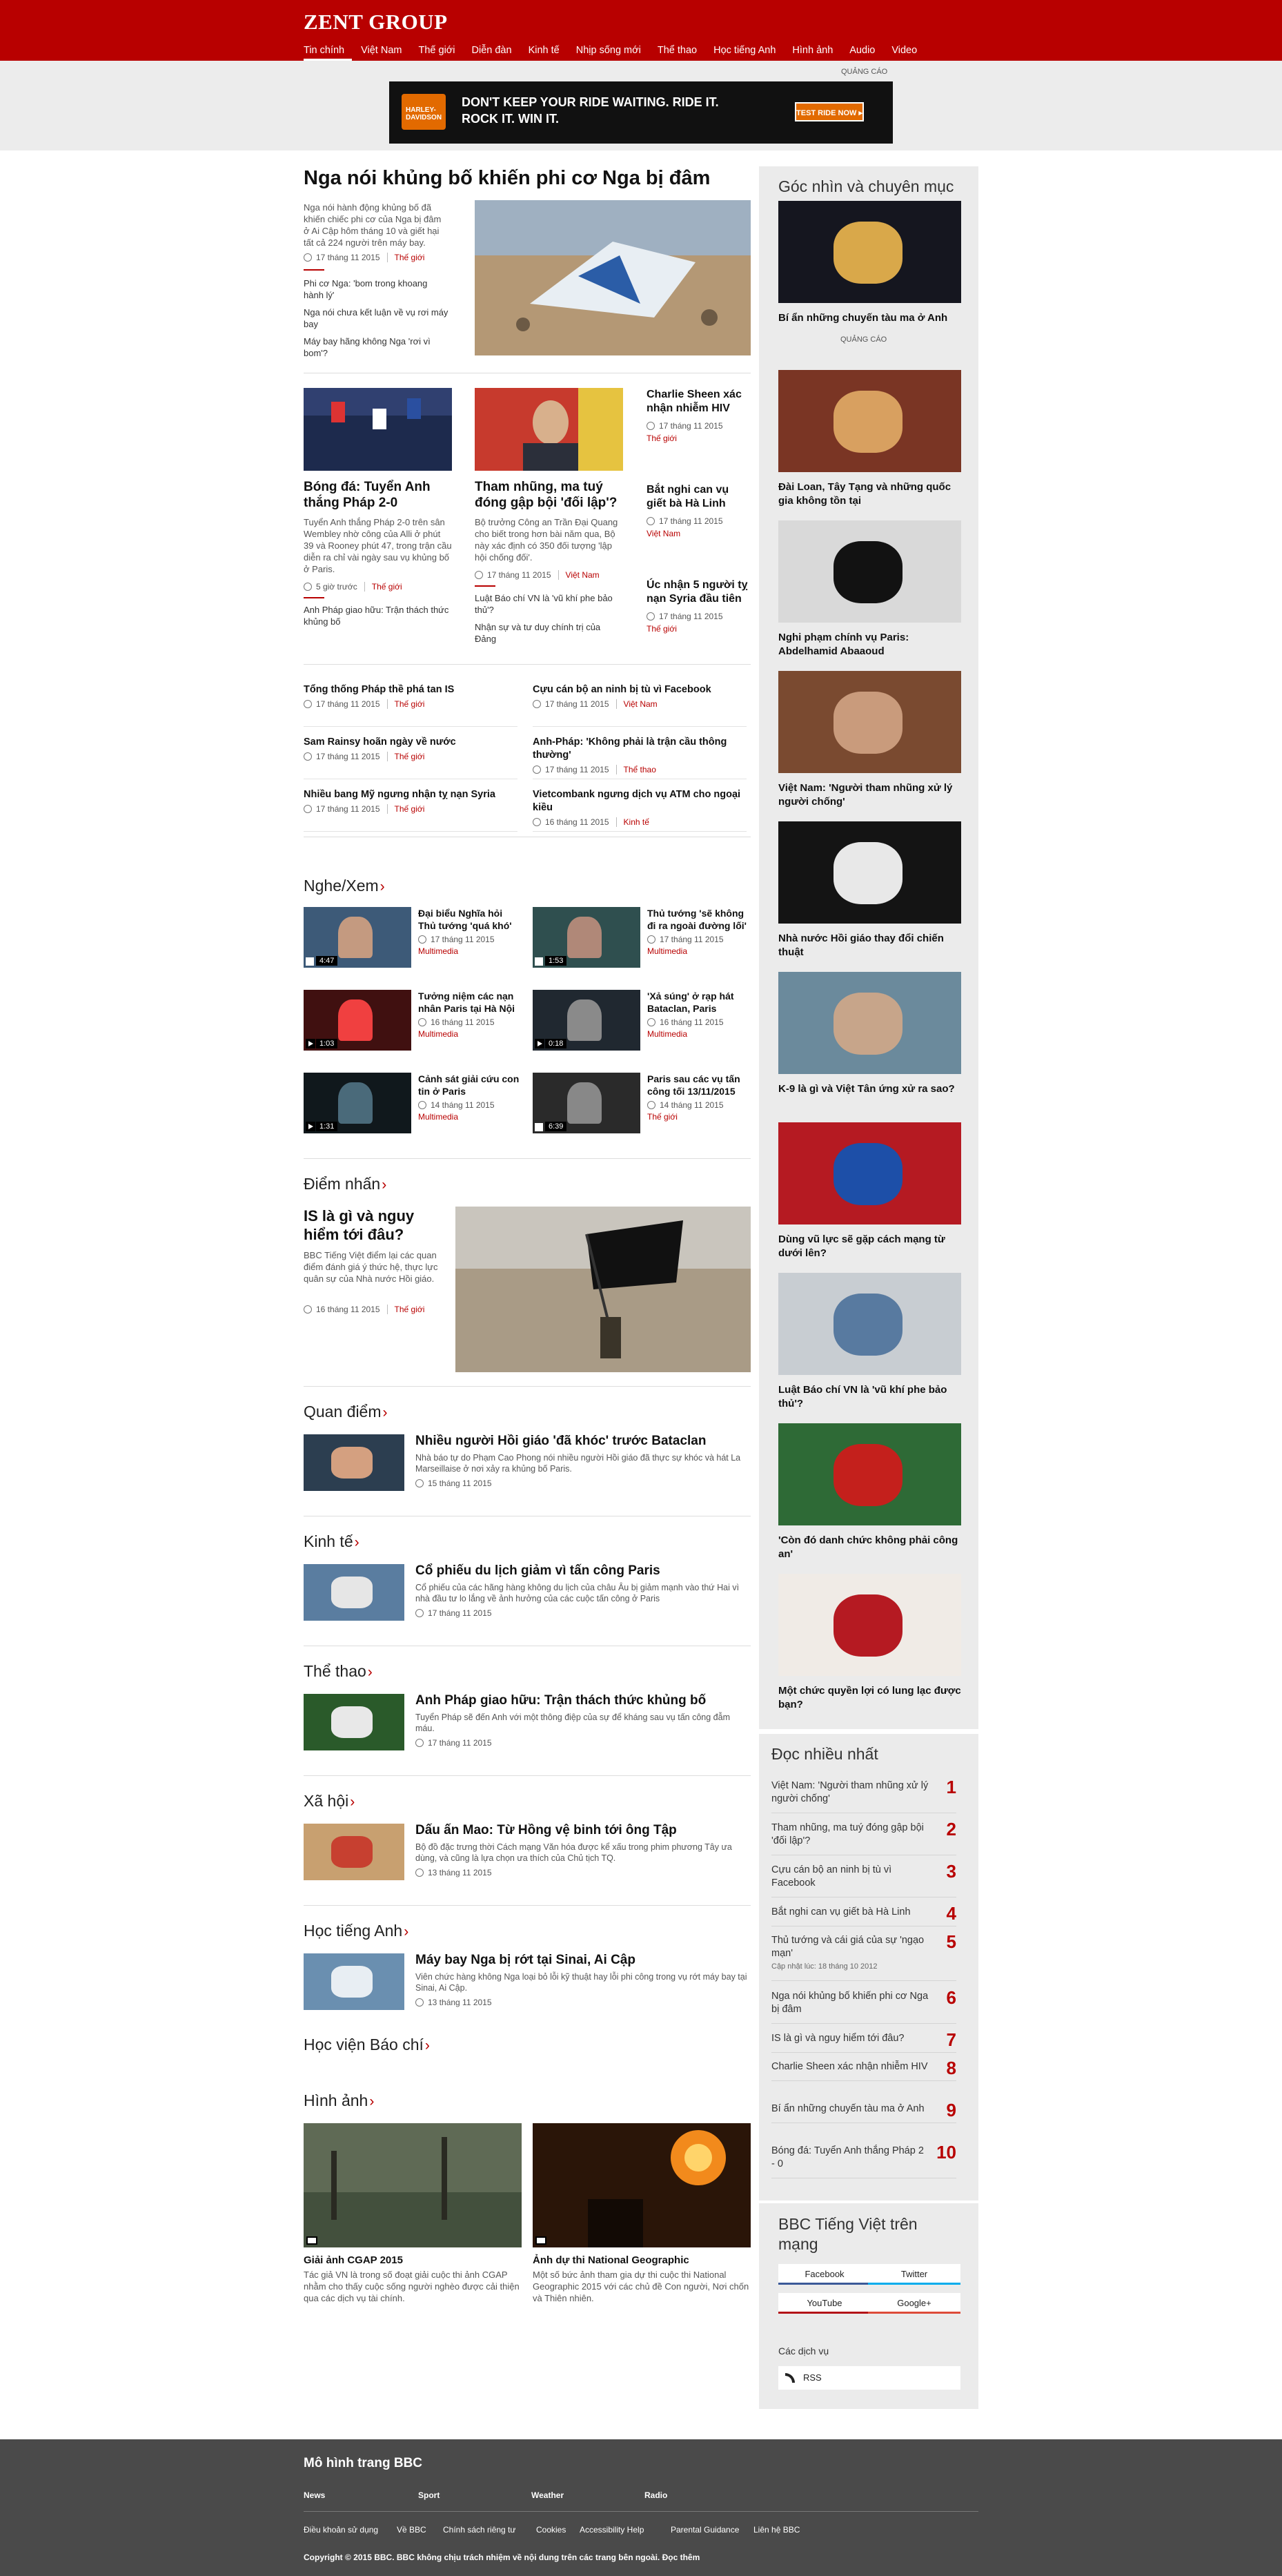 The image size is (1282, 2576). What do you see at coordinates (332, 1541) in the screenshot?
I see `section-header: Kinh tế›` at bounding box center [332, 1541].